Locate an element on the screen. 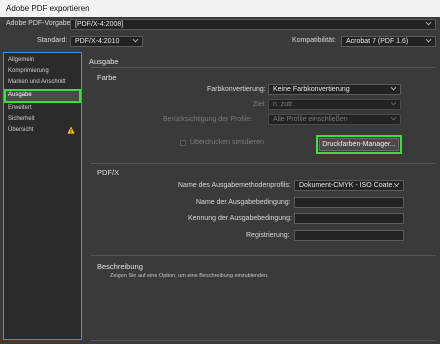  standard-select: PDF/X-4:2010 is located at coordinates (106, 41).